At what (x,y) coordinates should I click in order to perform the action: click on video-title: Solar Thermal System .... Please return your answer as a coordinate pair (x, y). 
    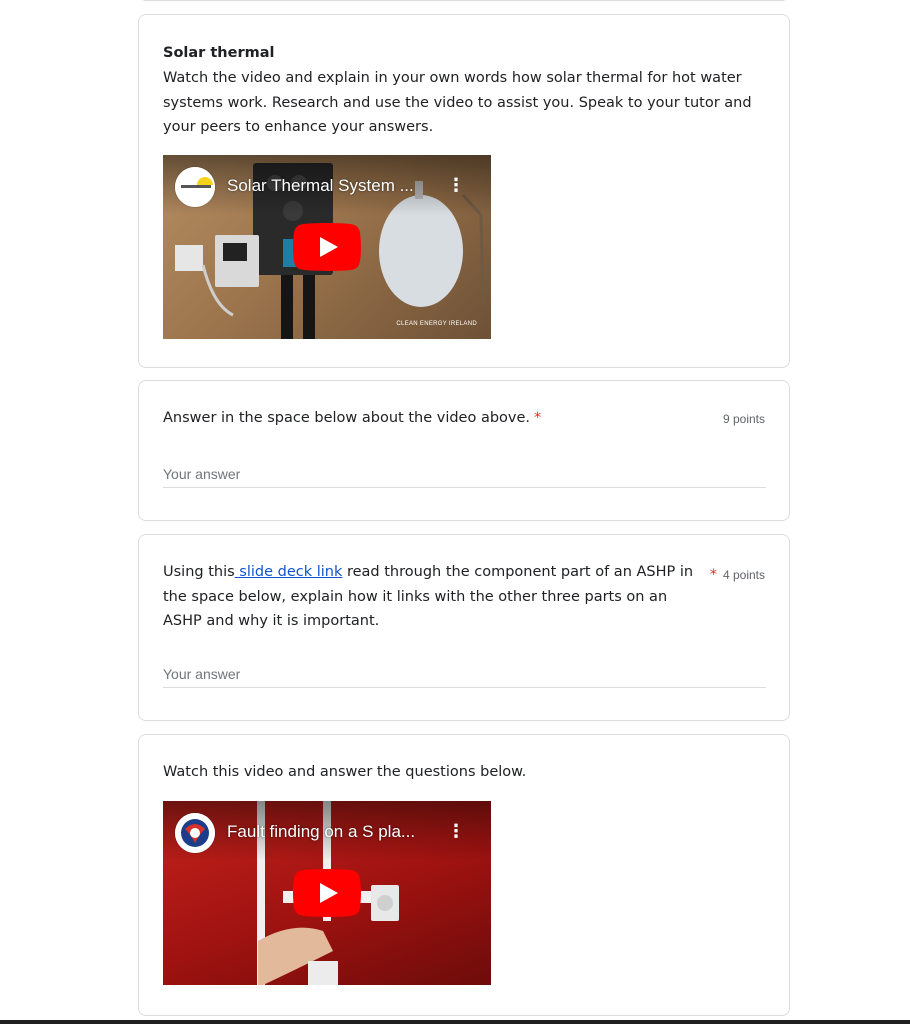
    Looking at the image, I should click on (320, 186).